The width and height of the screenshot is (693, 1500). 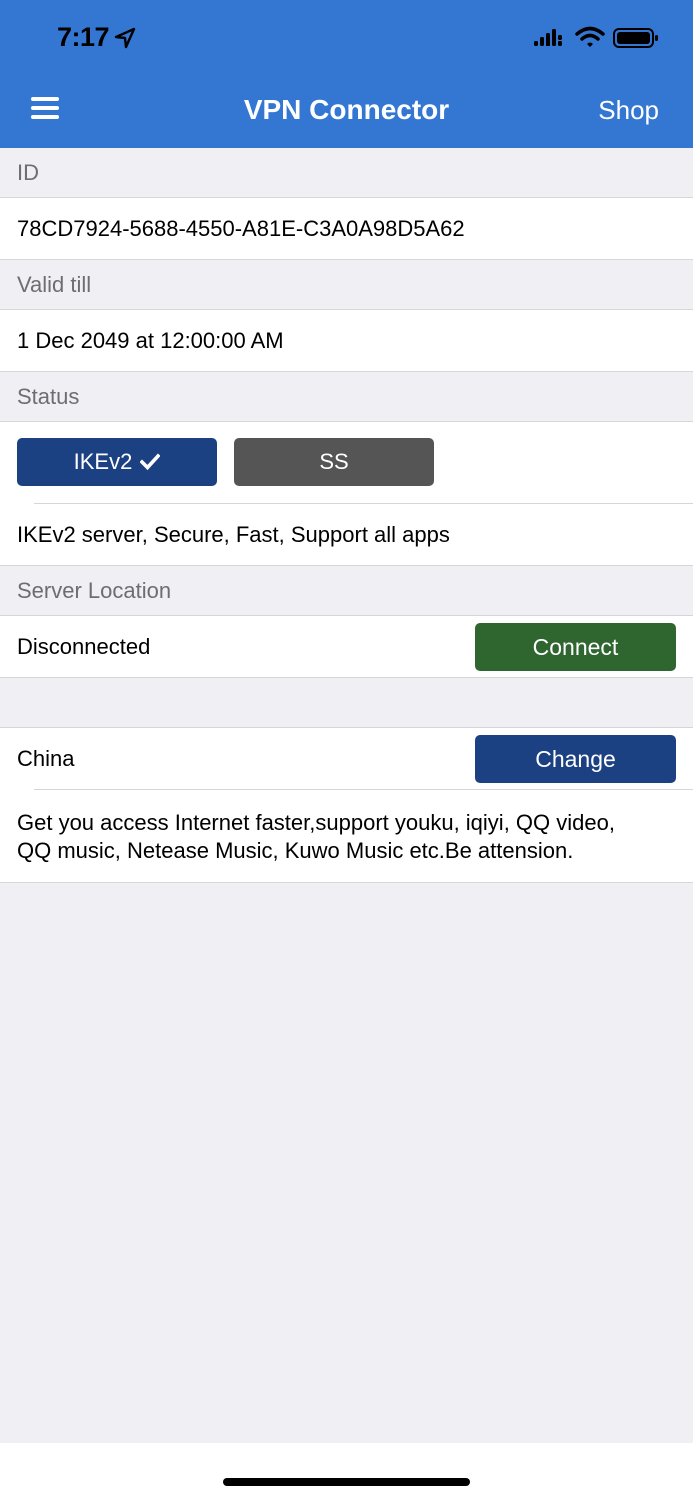 What do you see at coordinates (84, 646) in the screenshot?
I see `connection-status: Disconnected` at bounding box center [84, 646].